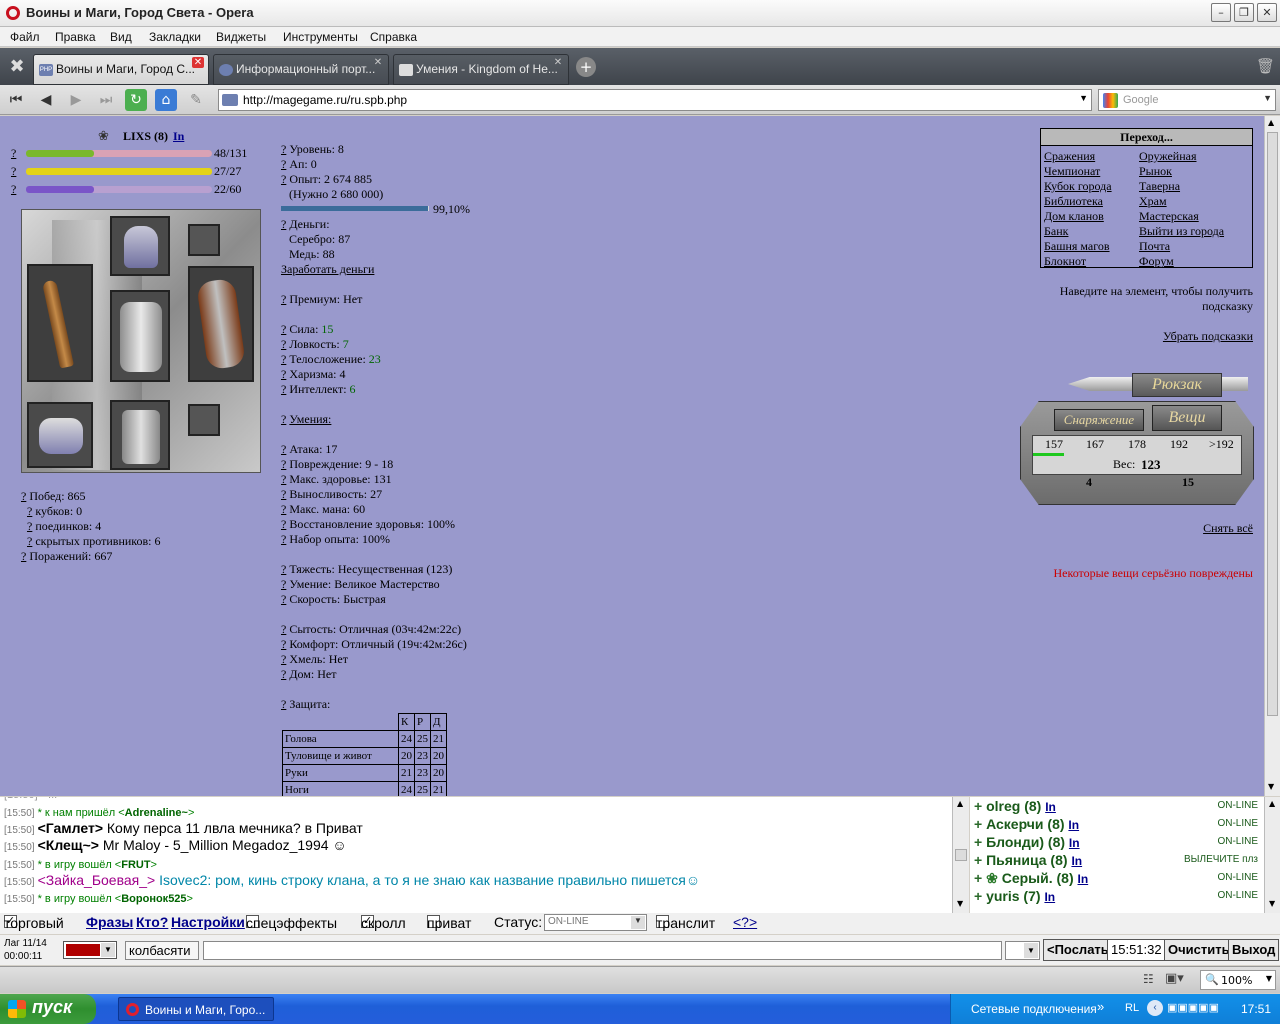 Image resolution: width=1280 pixels, height=1024 pixels. I want to click on status-select: ON-LINE ▼, so click(595, 922).